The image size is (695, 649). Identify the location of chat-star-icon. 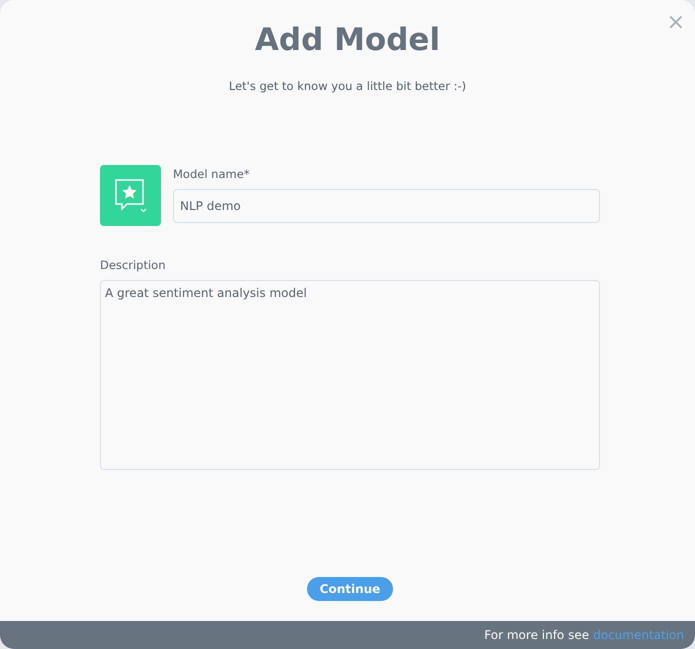
(131, 196).